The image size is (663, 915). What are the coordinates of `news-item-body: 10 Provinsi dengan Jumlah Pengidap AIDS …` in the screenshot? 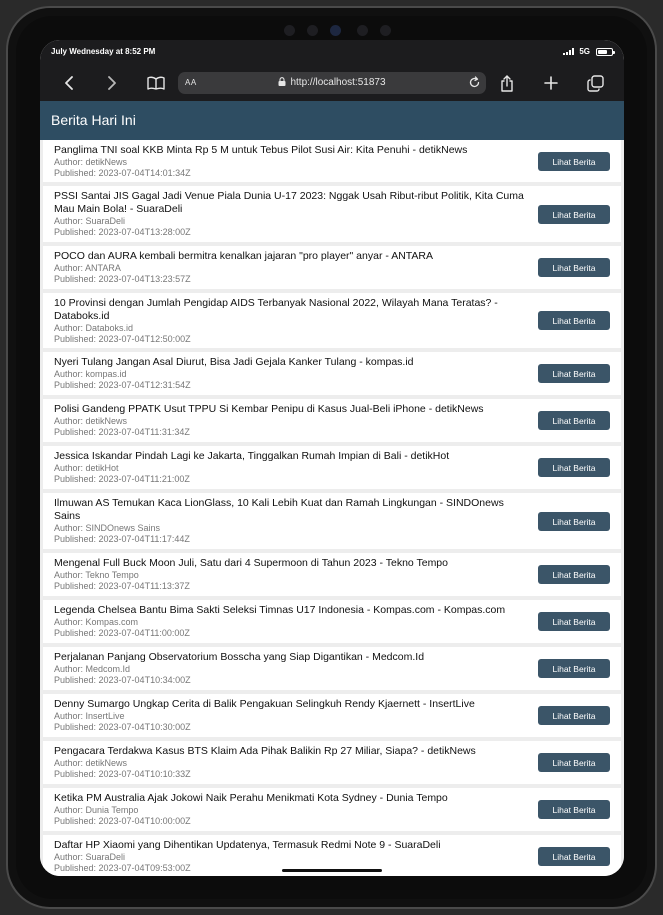 It's located at (289, 321).